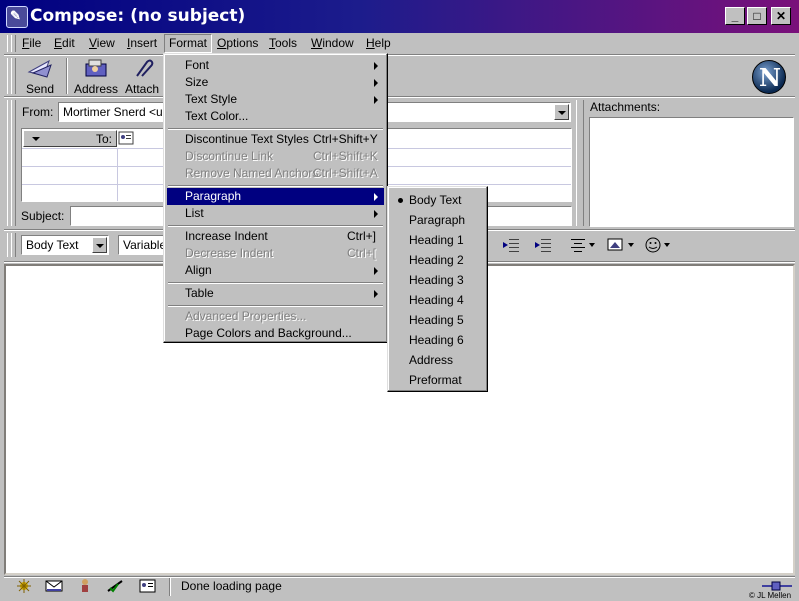 This screenshot has height=601, width=799. Describe the element at coordinates (275, 270) in the screenshot. I see `menu-item-align: Align` at that location.